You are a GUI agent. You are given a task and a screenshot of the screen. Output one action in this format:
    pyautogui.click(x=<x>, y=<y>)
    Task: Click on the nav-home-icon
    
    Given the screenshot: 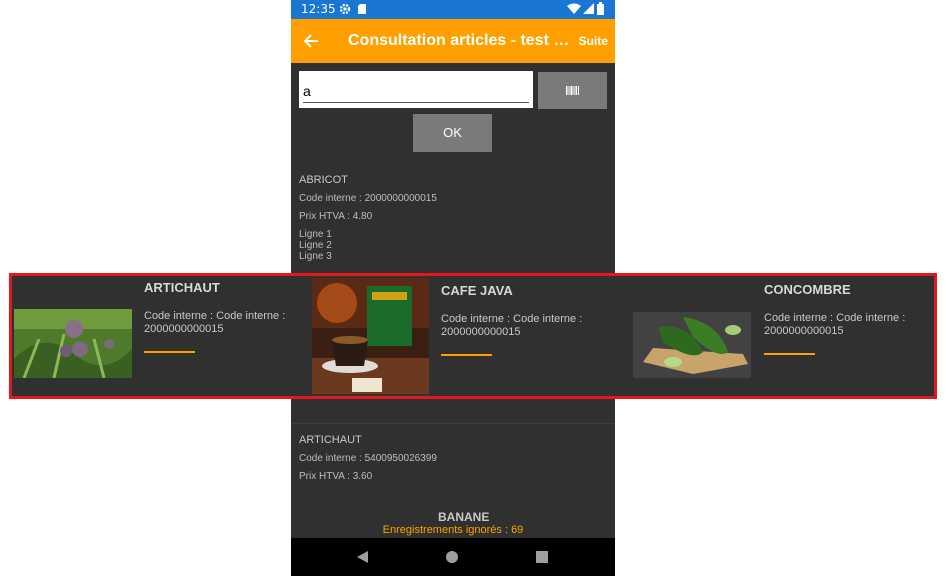 What is the action you would take?
    pyautogui.click(x=452, y=557)
    